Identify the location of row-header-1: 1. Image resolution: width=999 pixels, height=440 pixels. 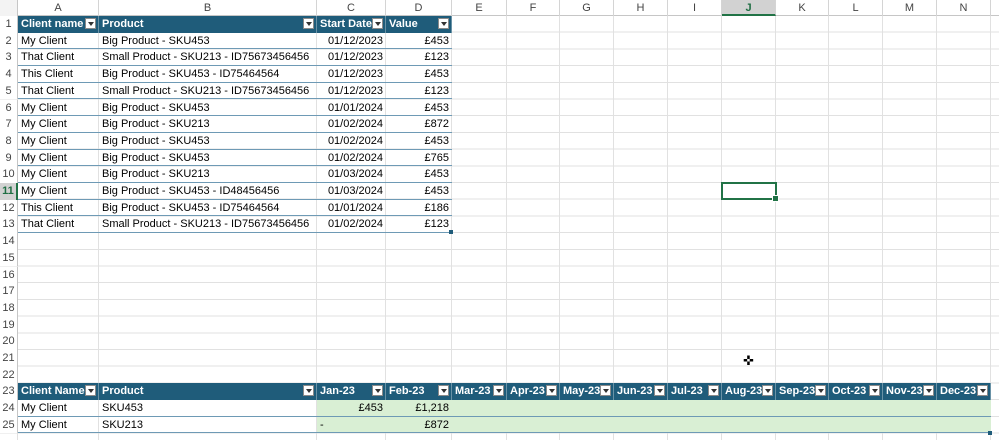
(9, 24).